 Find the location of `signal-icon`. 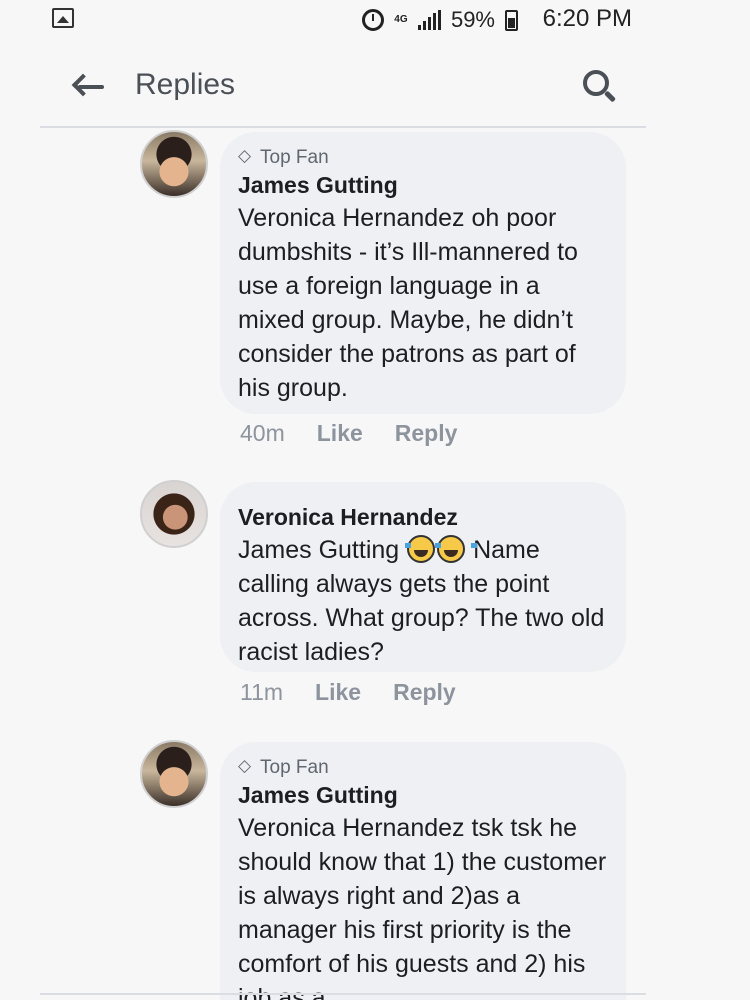

signal-icon is located at coordinates (429, 20).